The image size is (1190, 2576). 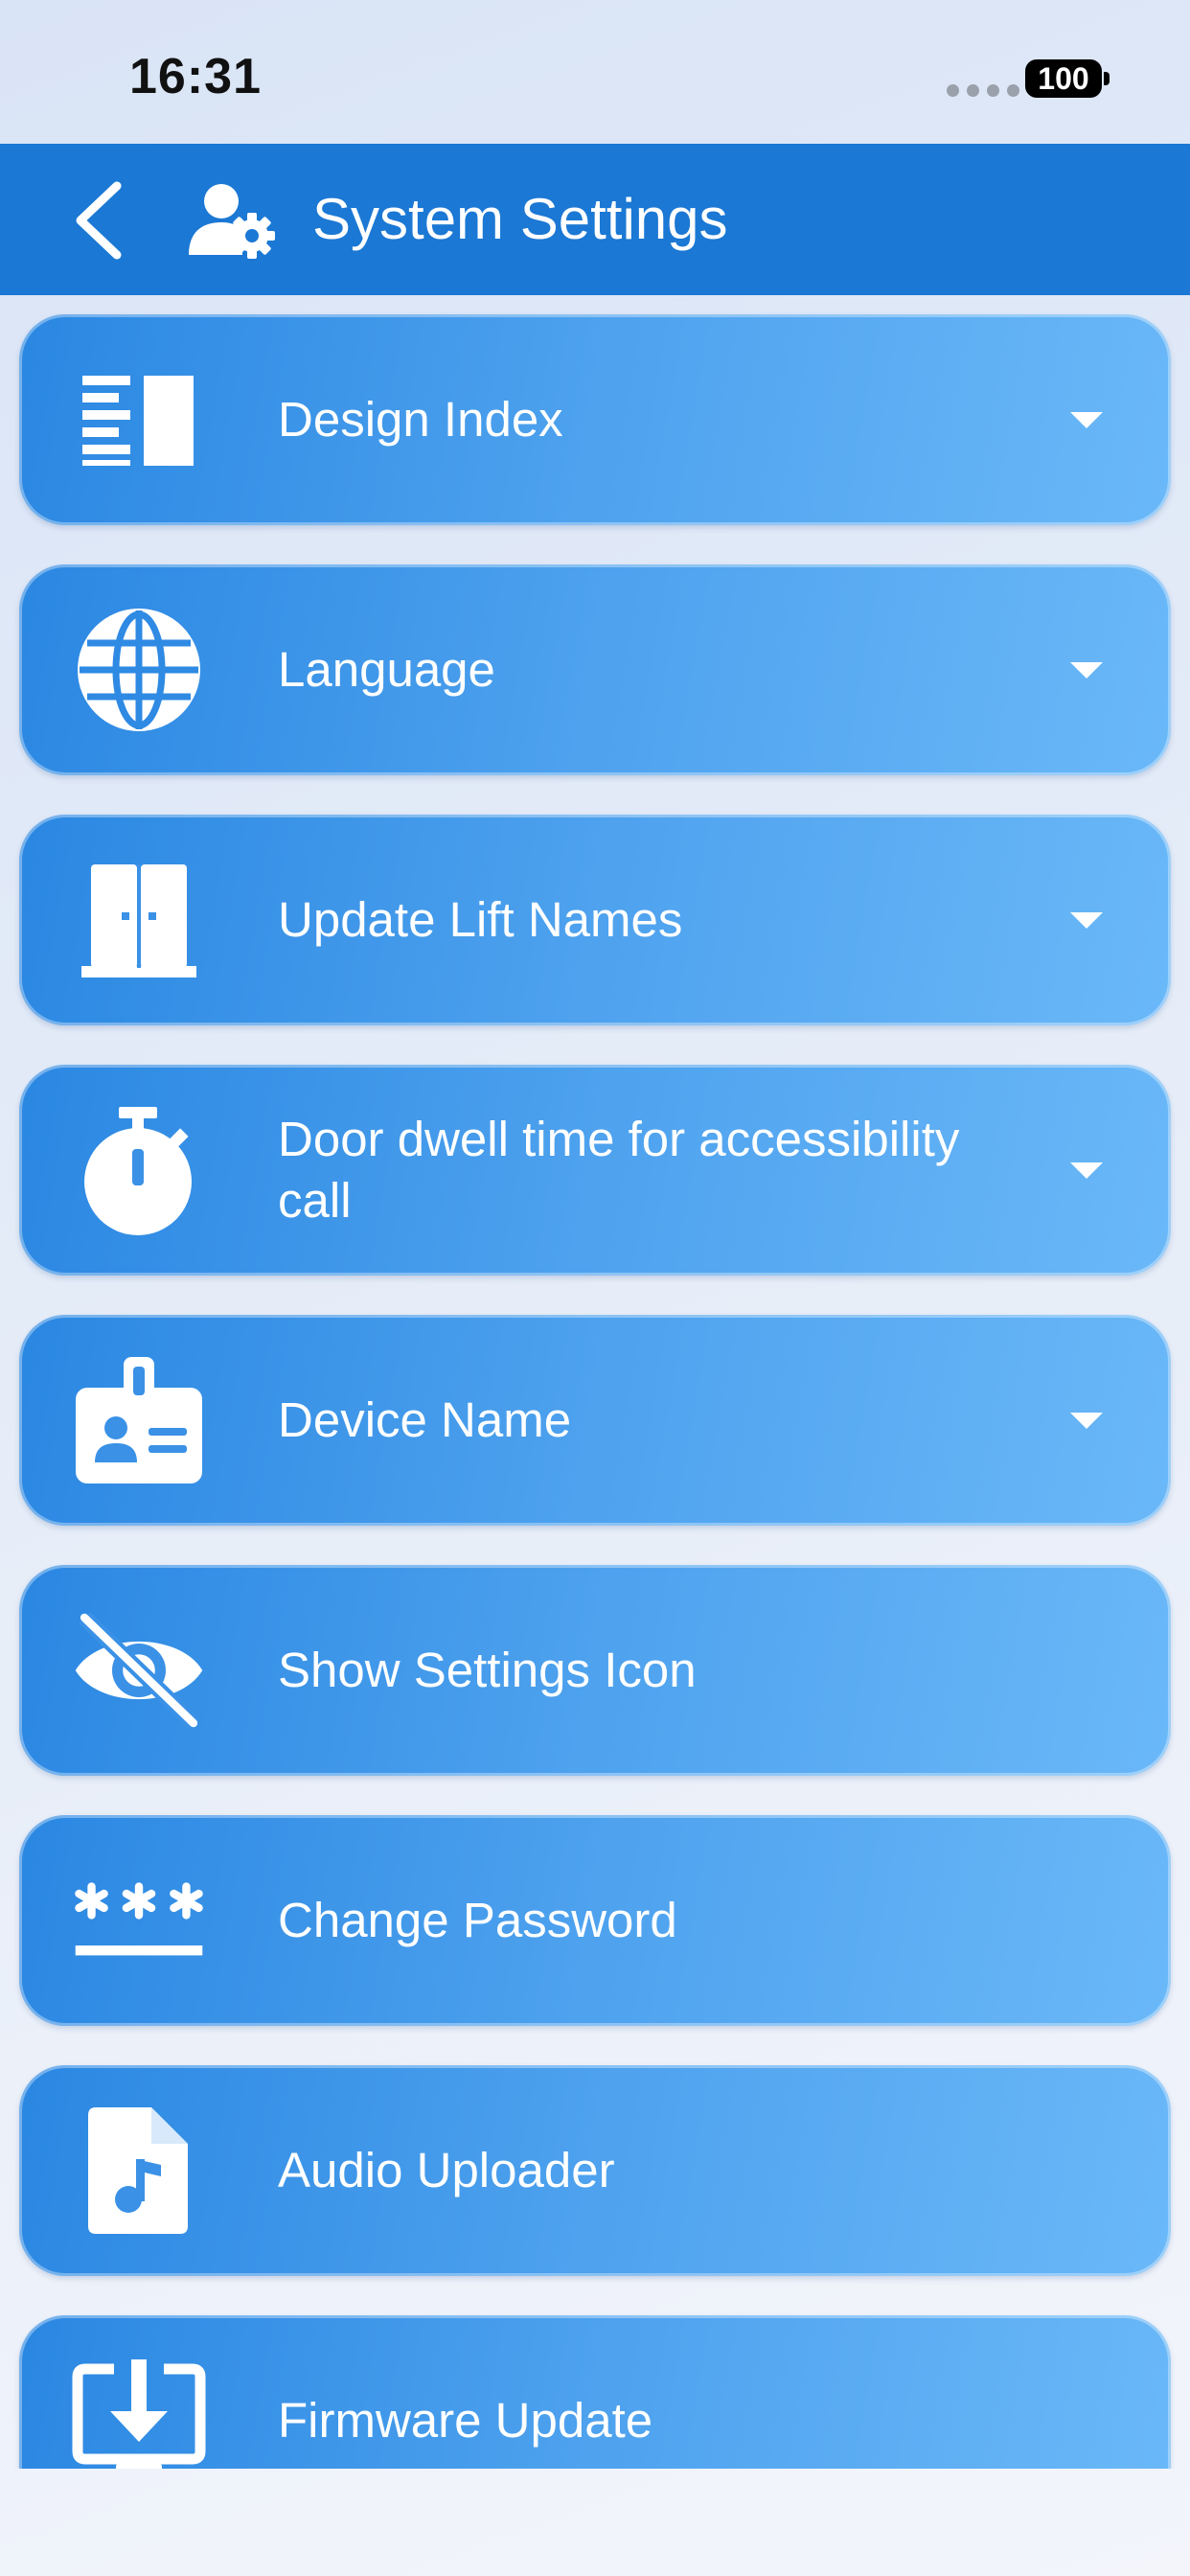 What do you see at coordinates (421, 420) in the screenshot?
I see `settings-item-label: Design Index` at bounding box center [421, 420].